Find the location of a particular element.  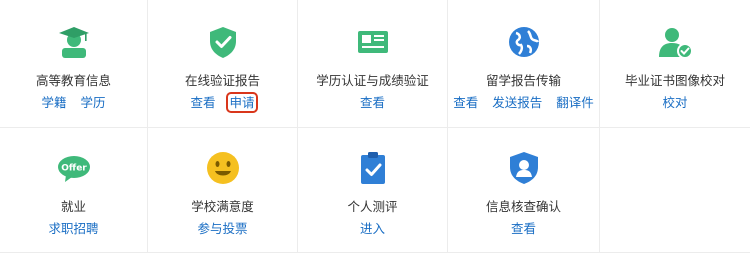

clipboard-check-icon is located at coordinates (372, 168).